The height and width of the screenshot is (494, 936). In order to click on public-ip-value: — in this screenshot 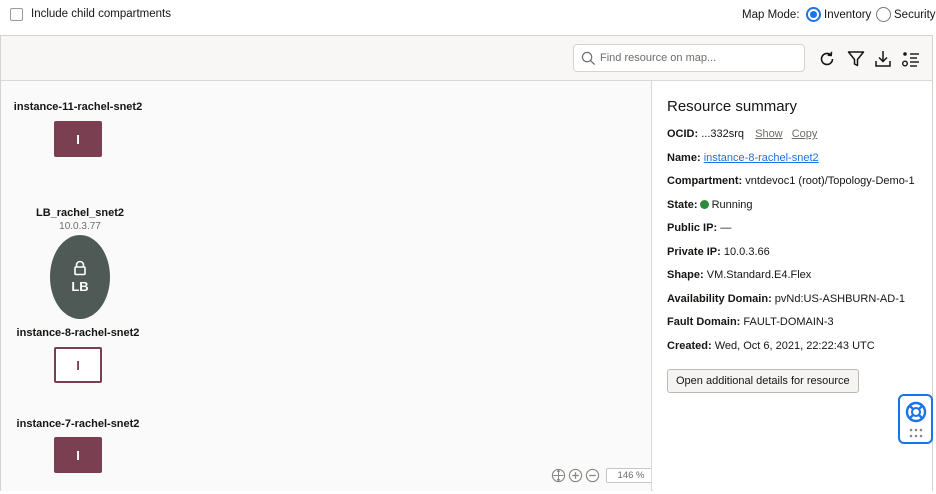, I will do `click(726, 228)`.